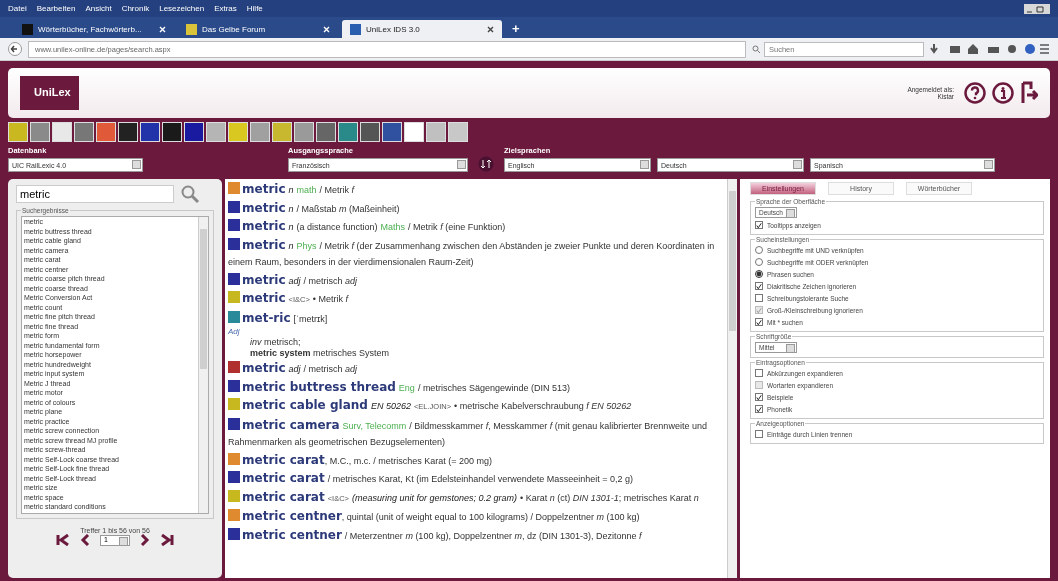 Image resolution: width=1058 pixels, height=581 pixels. Describe the element at coordinates (1029, 93) in the screenshot. I see `logout-icon` at that location.